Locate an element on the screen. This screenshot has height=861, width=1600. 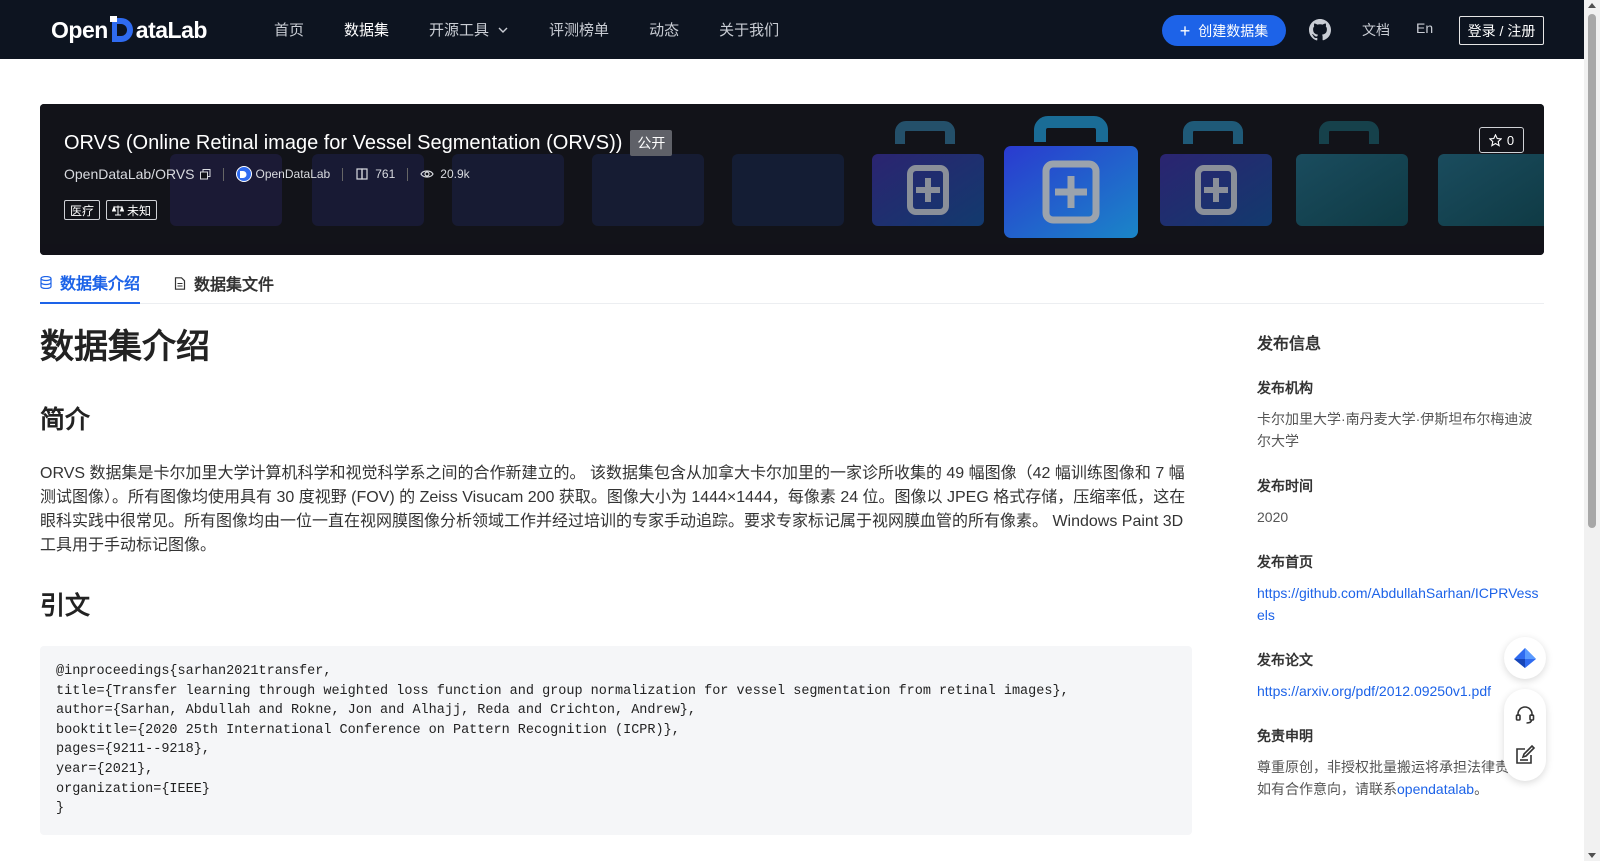
chevron-down-icon is located at coordinates (503, 30).